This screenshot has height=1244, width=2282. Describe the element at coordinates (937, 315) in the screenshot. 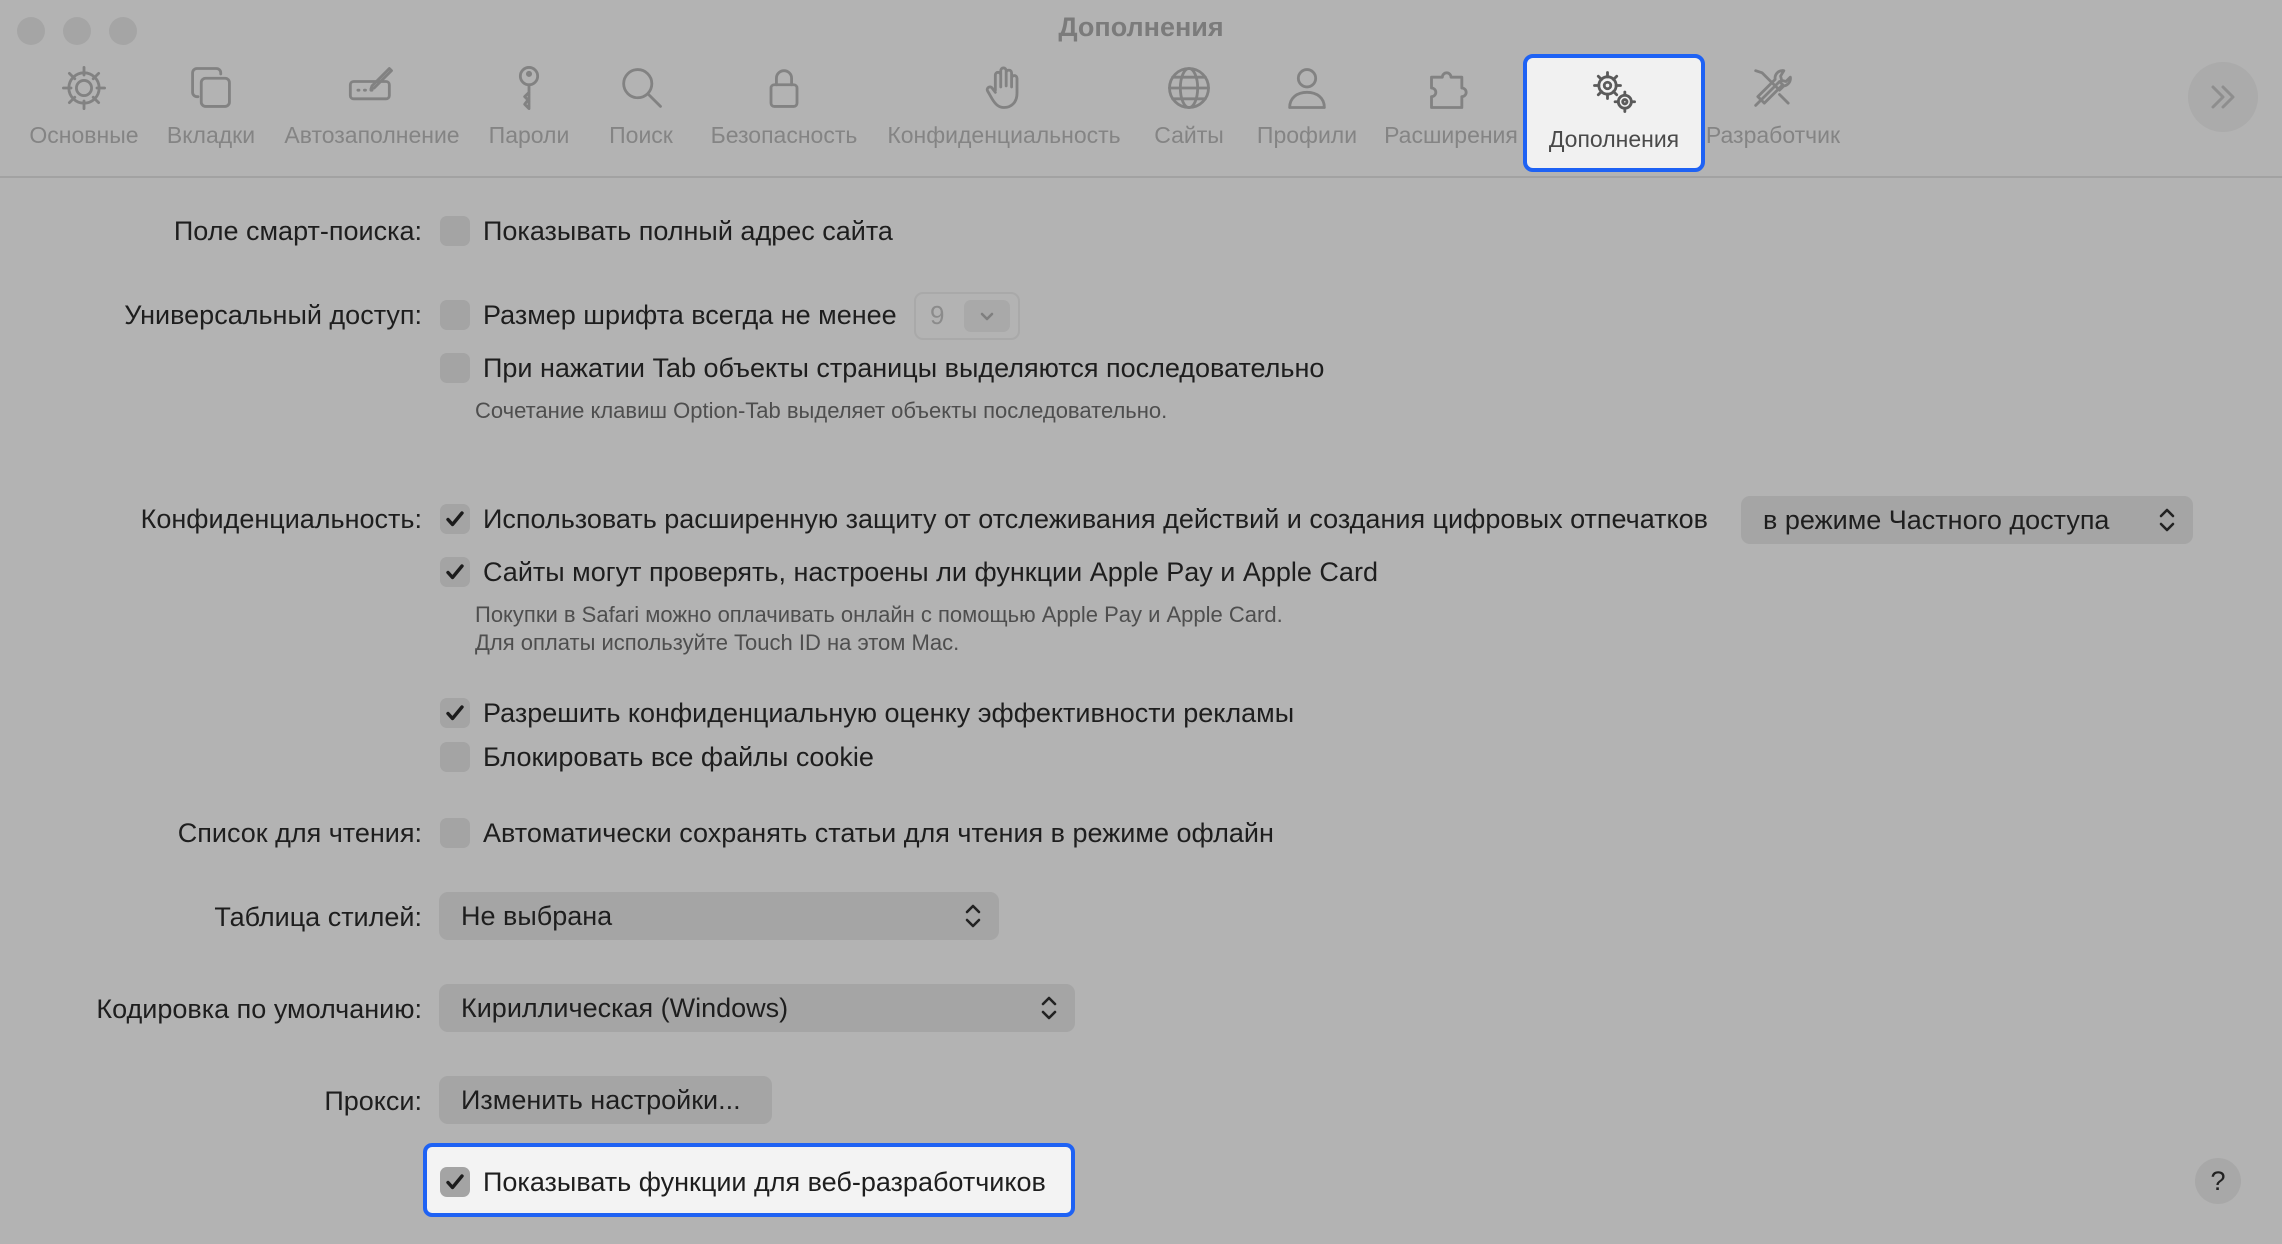

I see `min-font-size-value: 9` at that location.